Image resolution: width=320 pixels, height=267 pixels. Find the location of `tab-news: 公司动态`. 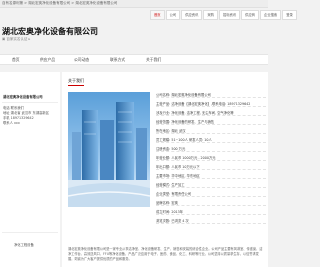

tab-news: 公司动态 is located at coordinates (81, 60).